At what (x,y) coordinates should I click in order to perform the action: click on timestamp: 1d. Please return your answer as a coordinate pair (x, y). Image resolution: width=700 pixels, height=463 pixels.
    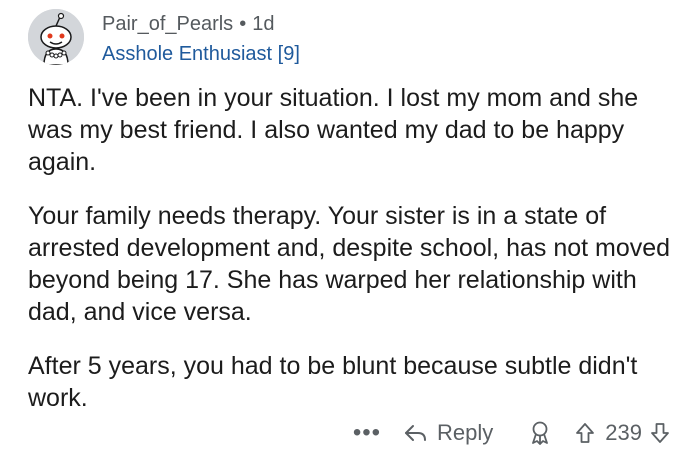
    Looking at the image, I should click on (263, 24).